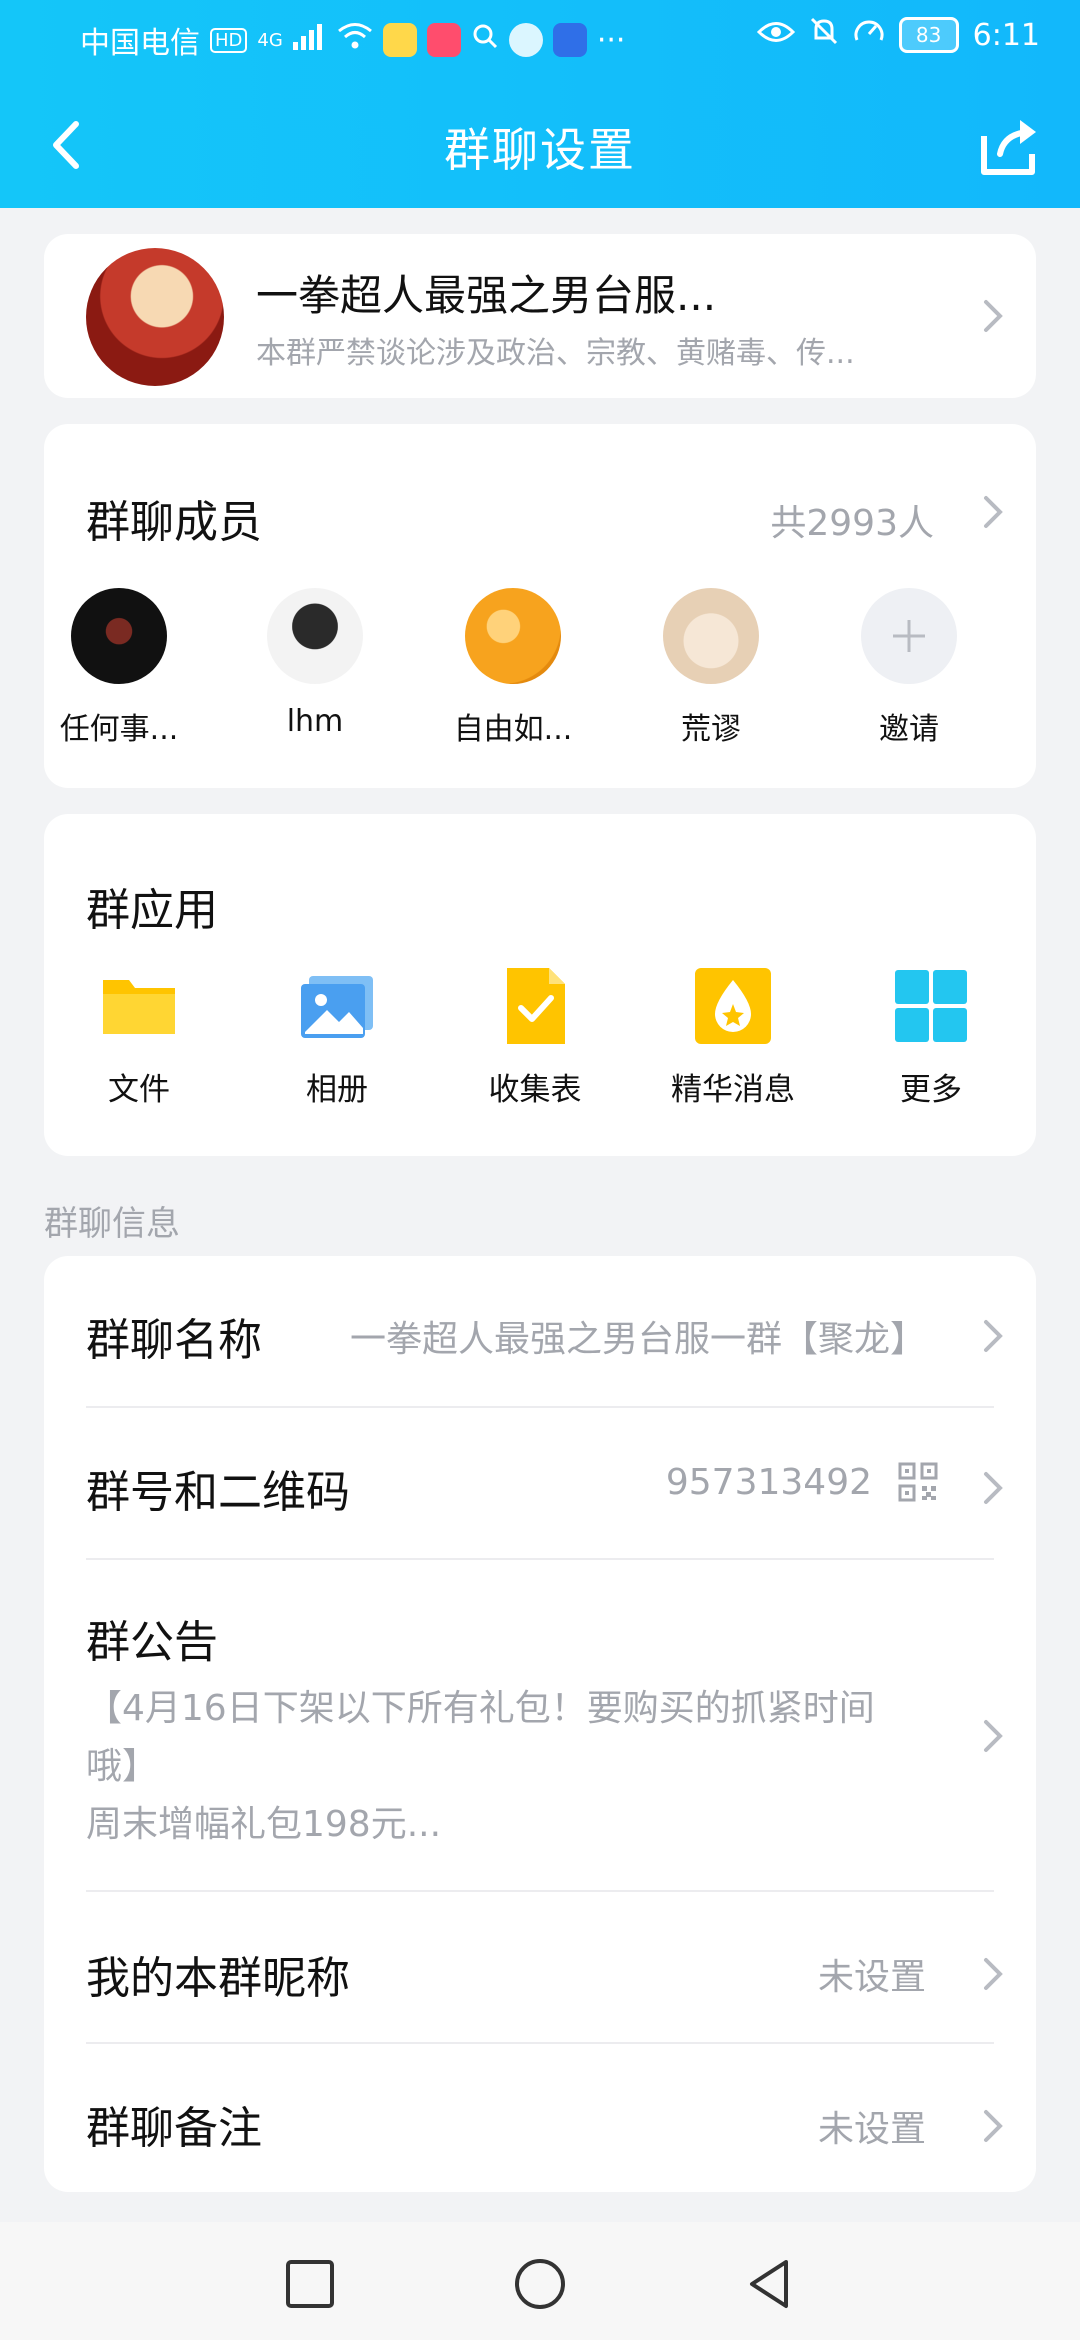 The height and width of the screenshot is (2340, 1080). I want to click on more-notifications-icon: ···, so click(611, 40).